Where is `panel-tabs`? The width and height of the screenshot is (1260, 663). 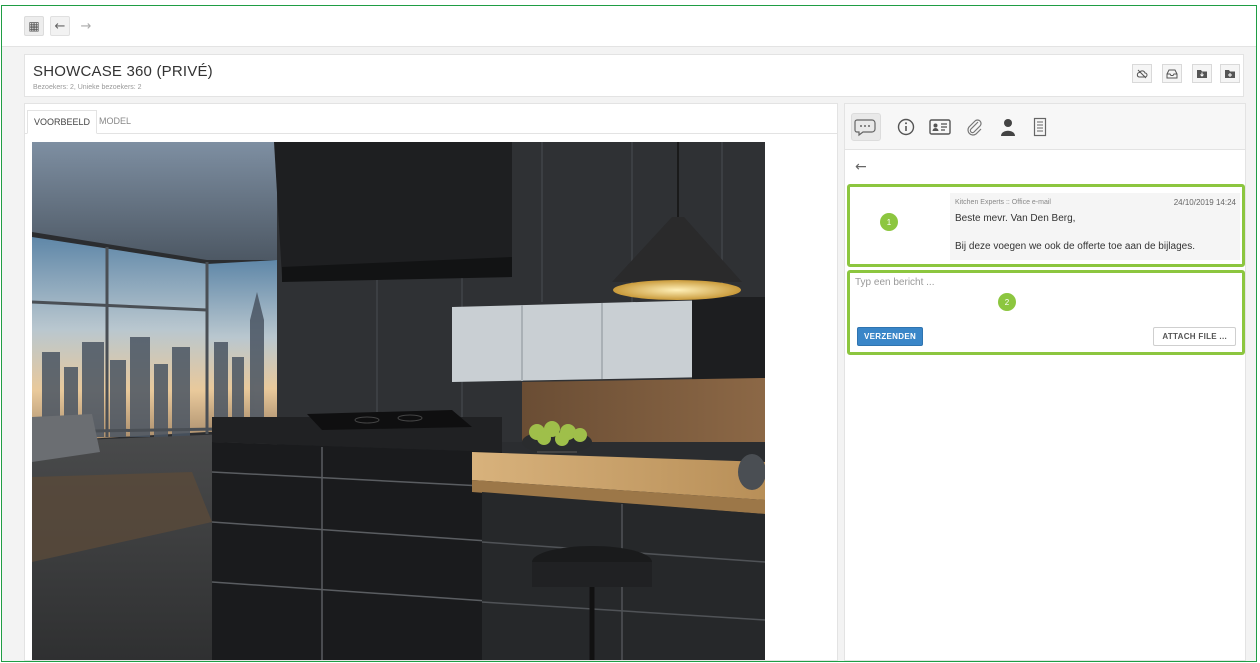 panel-tabs is located at coordinates (1045, 127).